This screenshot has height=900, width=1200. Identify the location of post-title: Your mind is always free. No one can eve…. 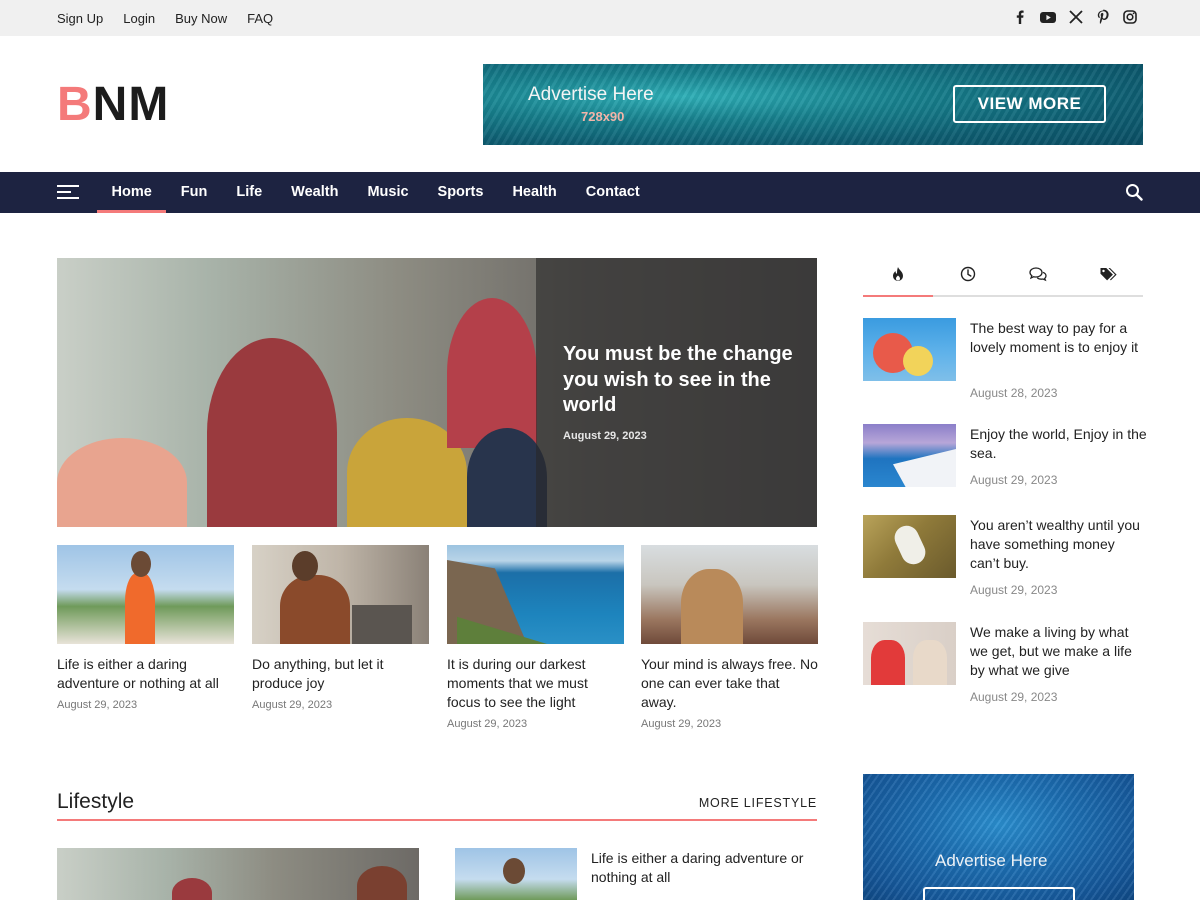
(729, 683).